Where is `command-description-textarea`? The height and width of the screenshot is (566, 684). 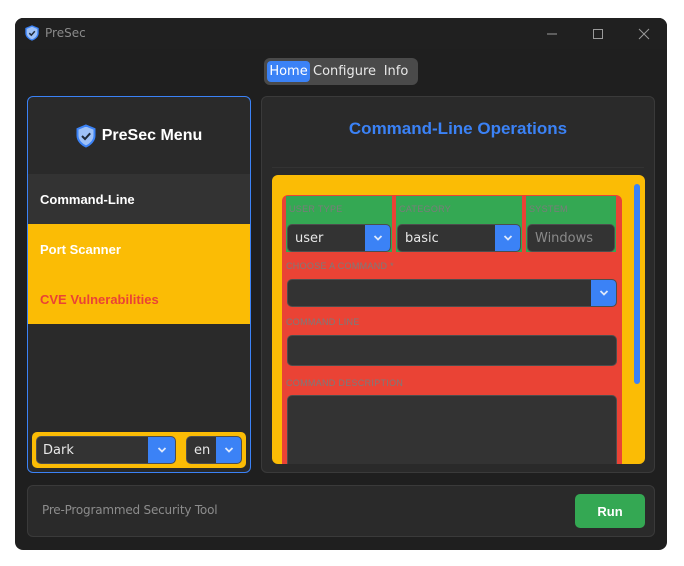 command-description-textarea is located at coordinates (452, 429).